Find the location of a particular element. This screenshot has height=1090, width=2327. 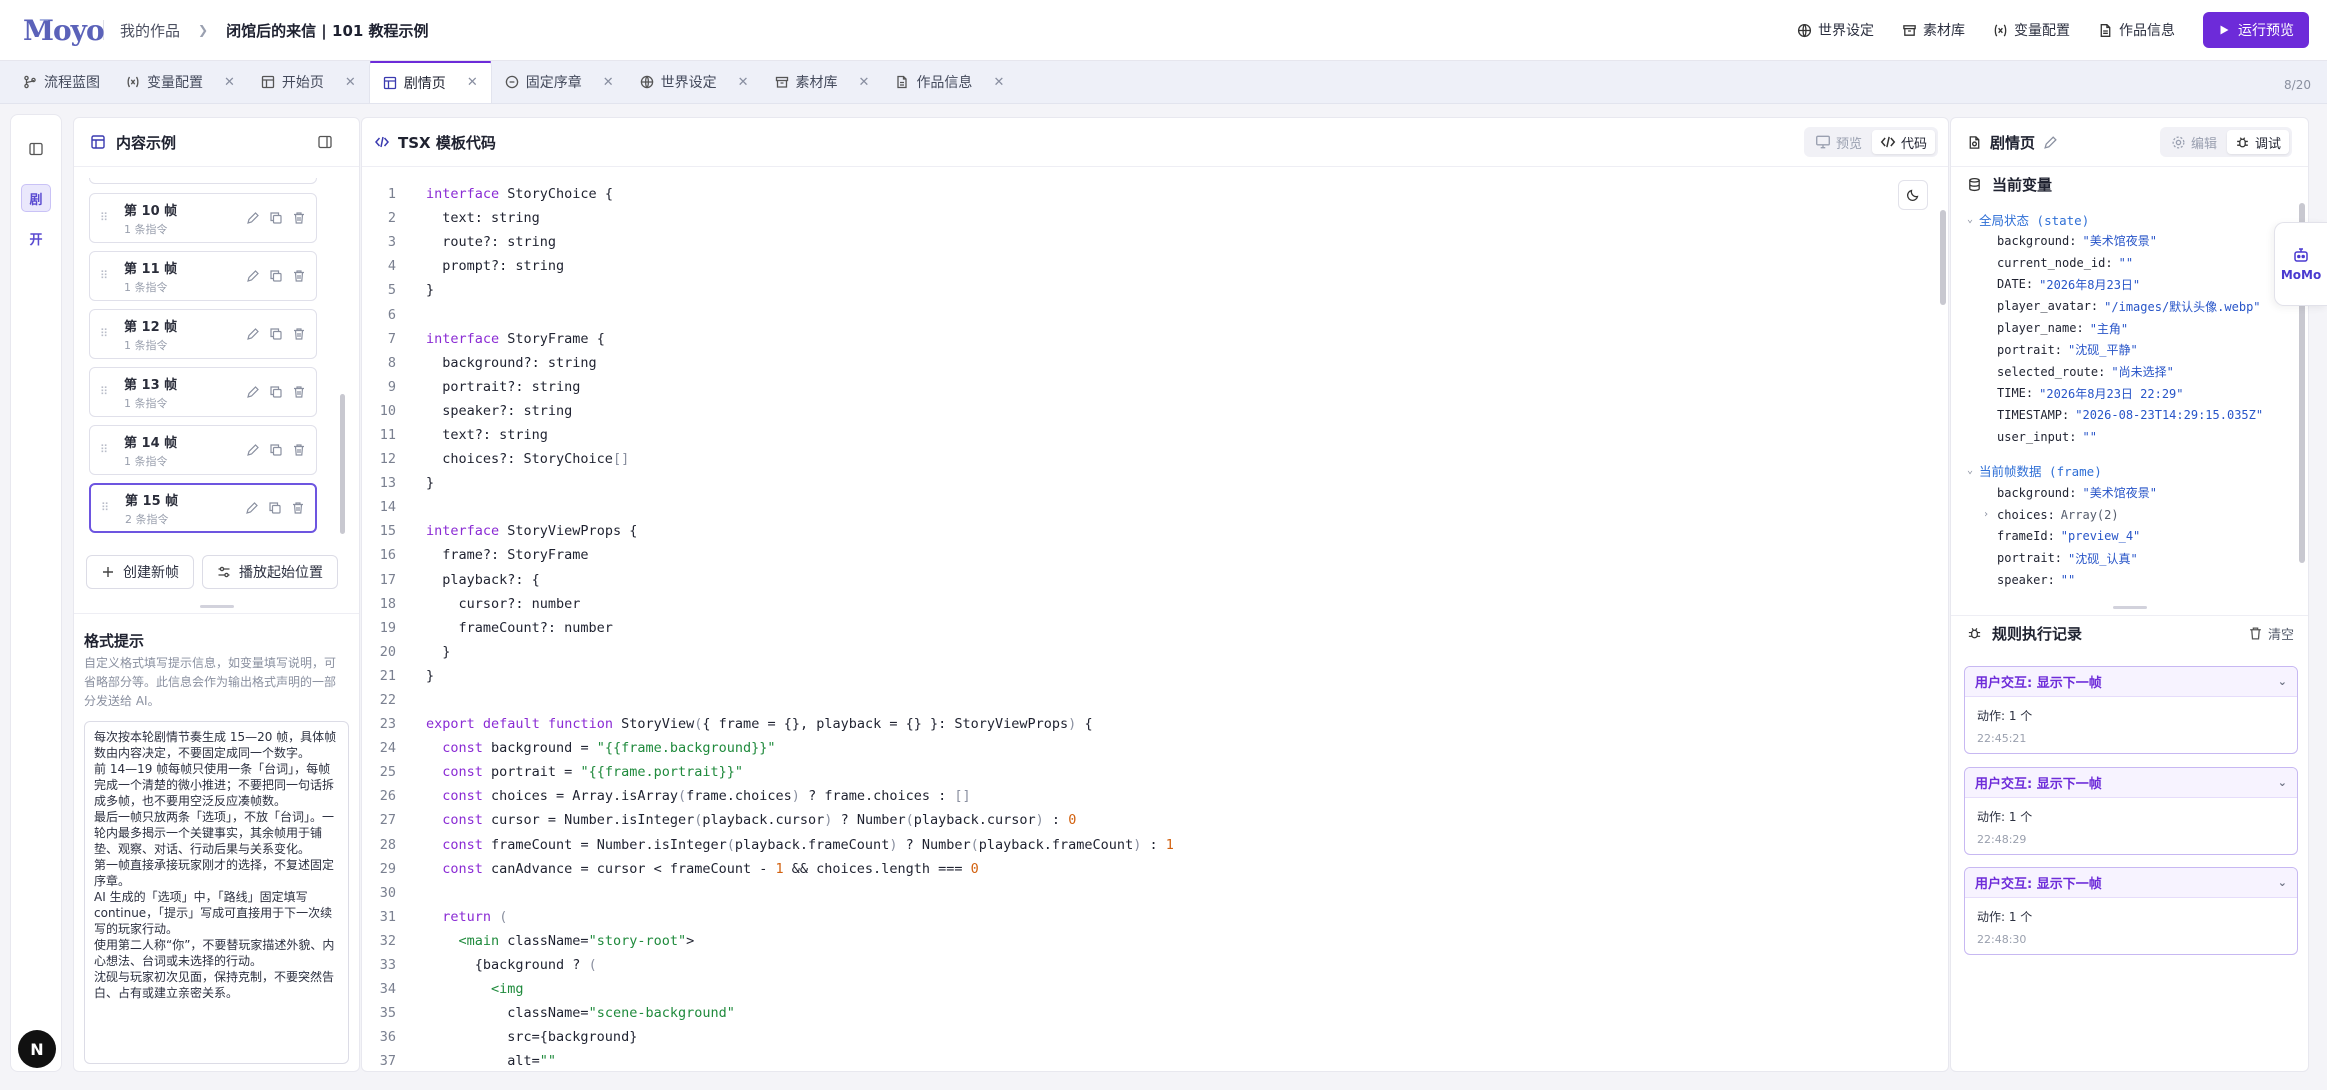

code-line: 18 cursor?: number is located at coordinates (1155, 604).